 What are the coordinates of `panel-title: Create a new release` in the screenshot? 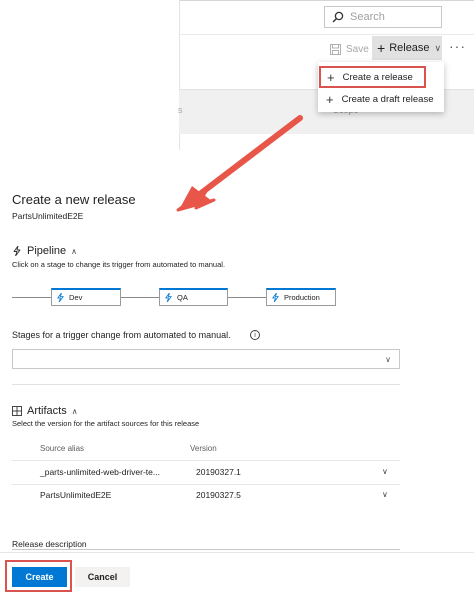 It's located at (74, 199).